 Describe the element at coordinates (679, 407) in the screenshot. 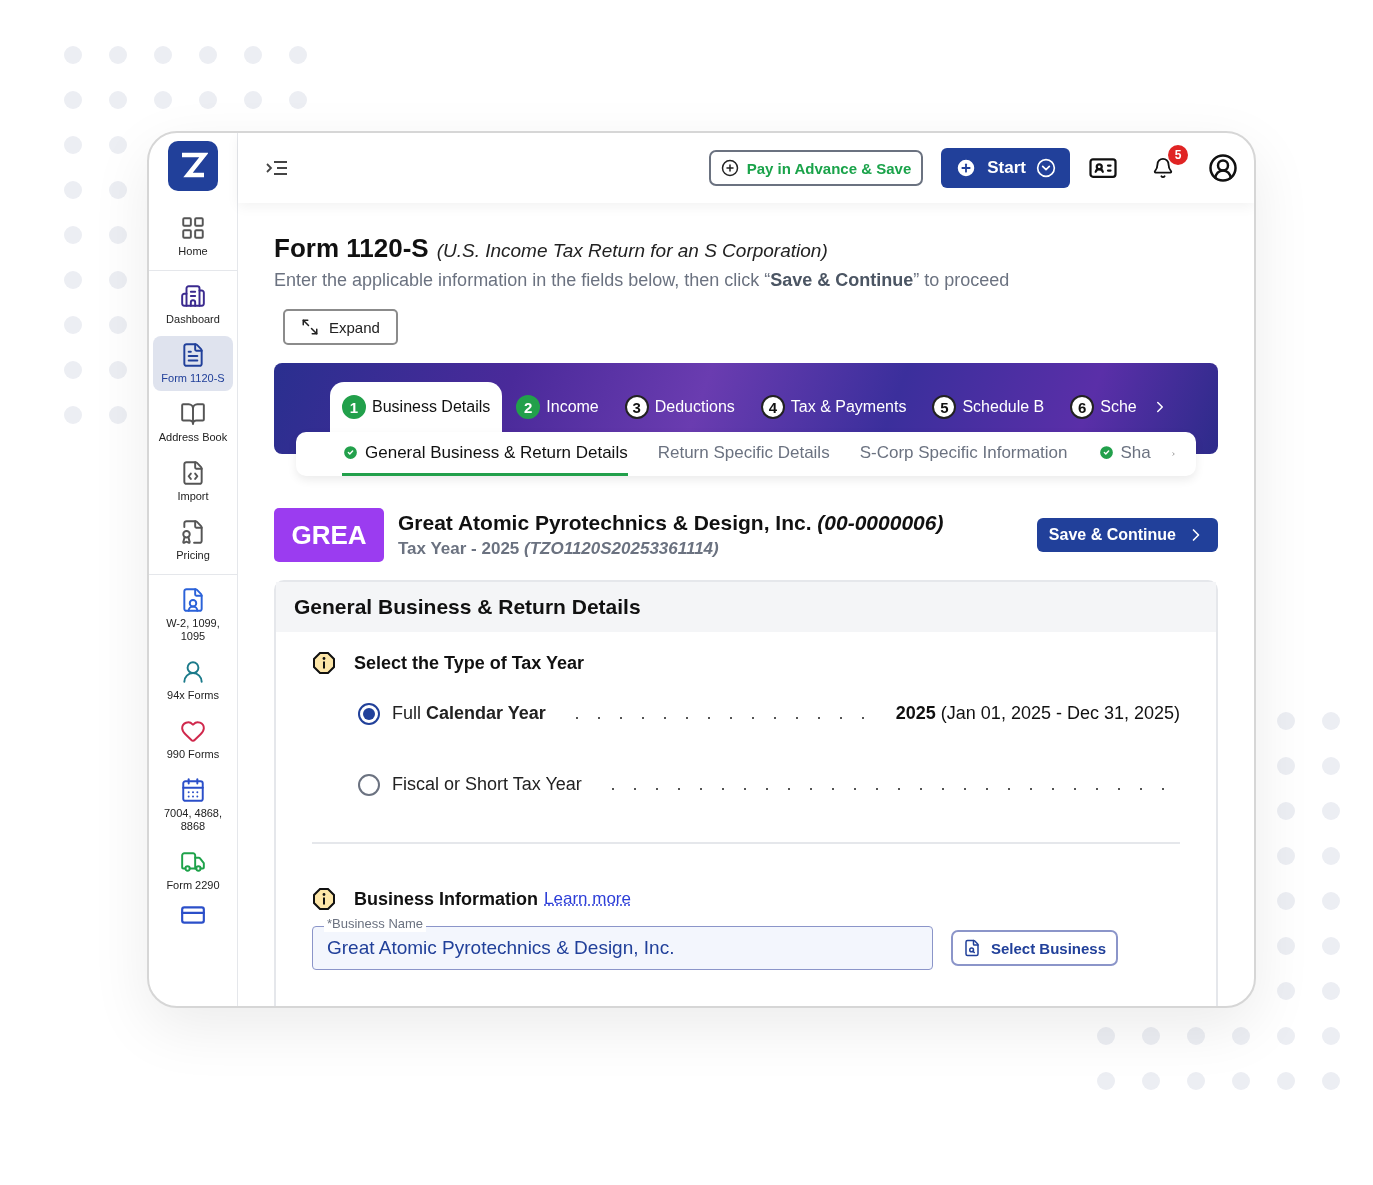

I see `step-tab: 3 Deductions` at that location.